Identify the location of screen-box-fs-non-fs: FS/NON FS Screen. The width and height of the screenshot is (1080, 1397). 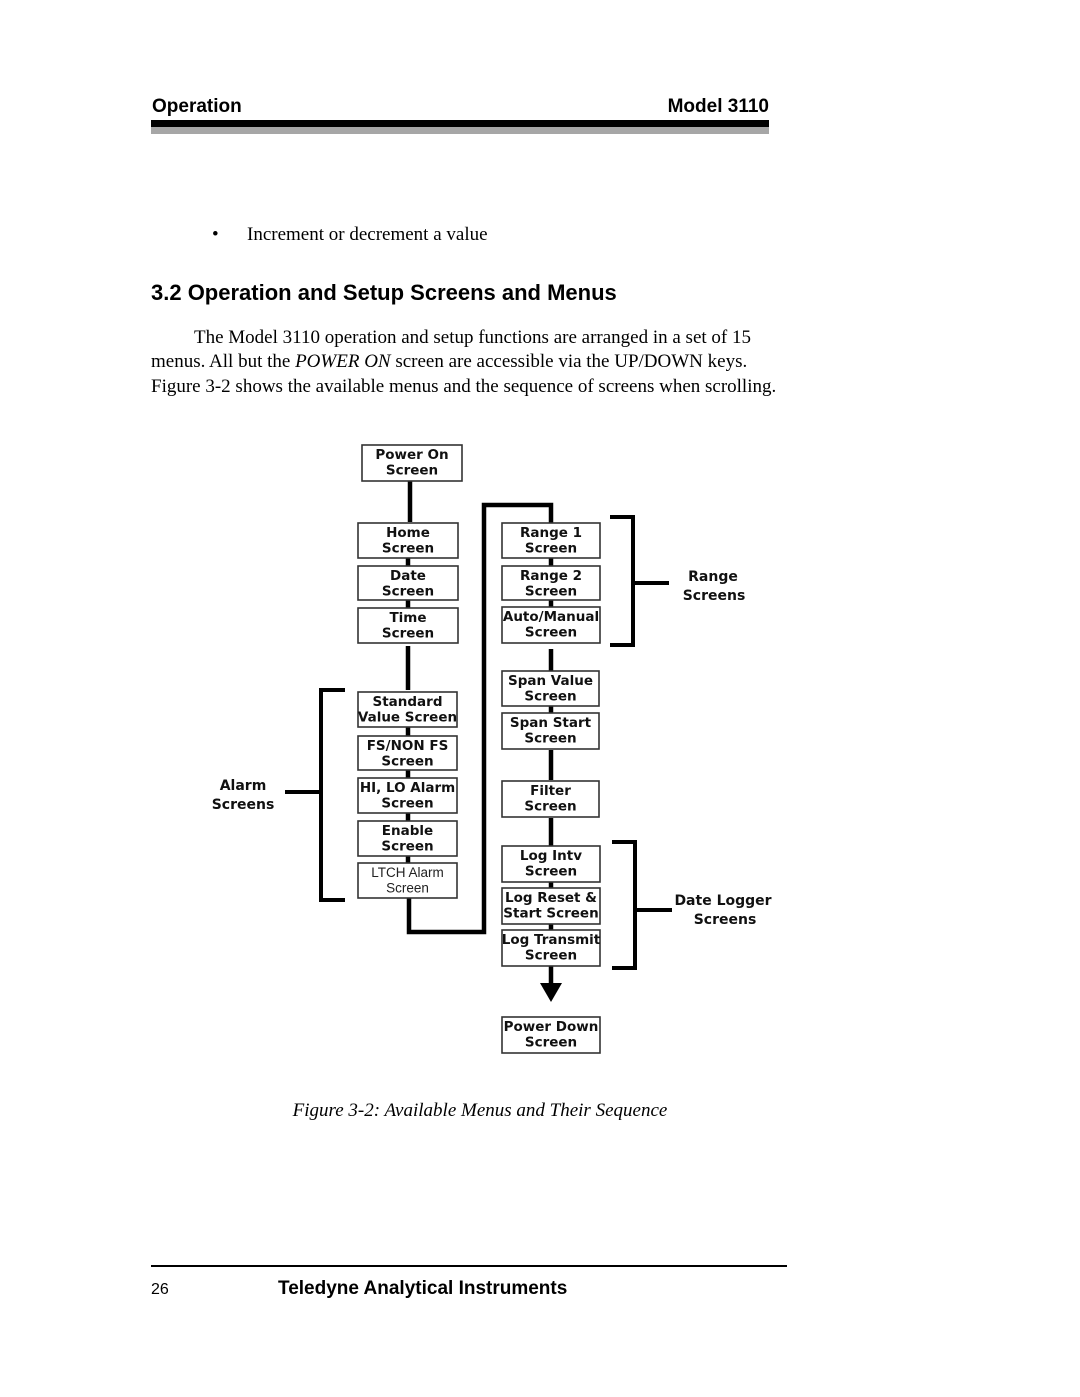
(407, 753).